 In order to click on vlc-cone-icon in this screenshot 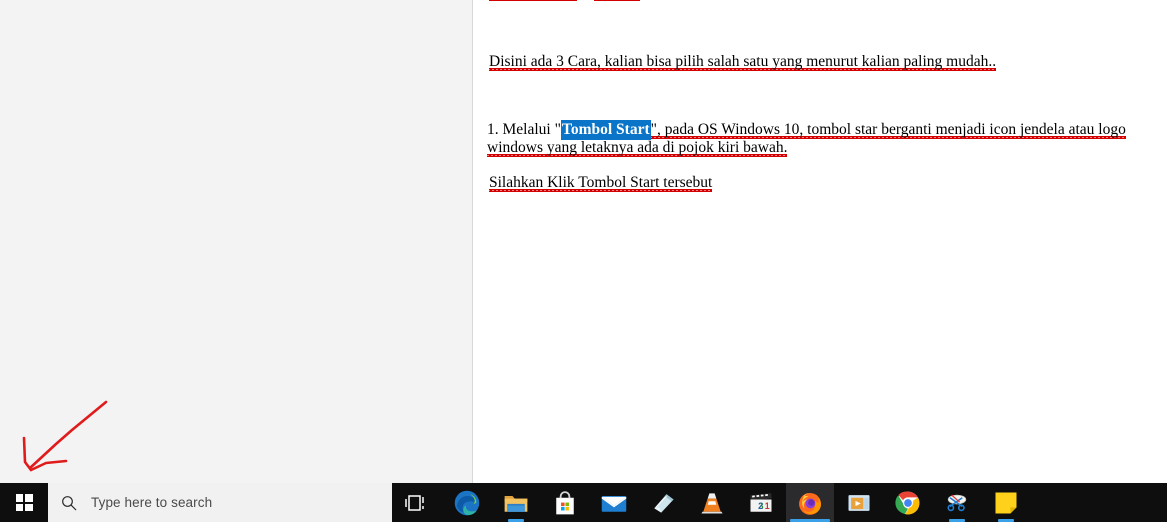, I will do `click(712, 502)`.